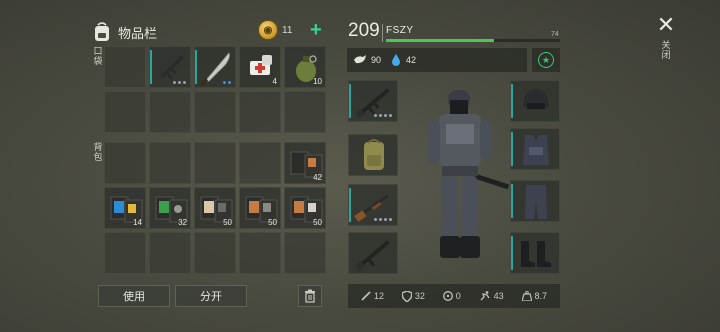  What do you see at coordinates (366, 296) in the screenshot?
I see `sword-icon` at bounding box center [366, 296].